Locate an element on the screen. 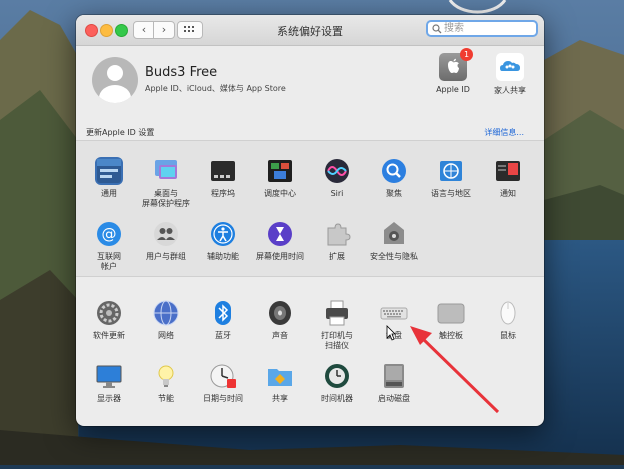  pref-label: 打印机与 扫描仪 is located at coordinates (337, 340).